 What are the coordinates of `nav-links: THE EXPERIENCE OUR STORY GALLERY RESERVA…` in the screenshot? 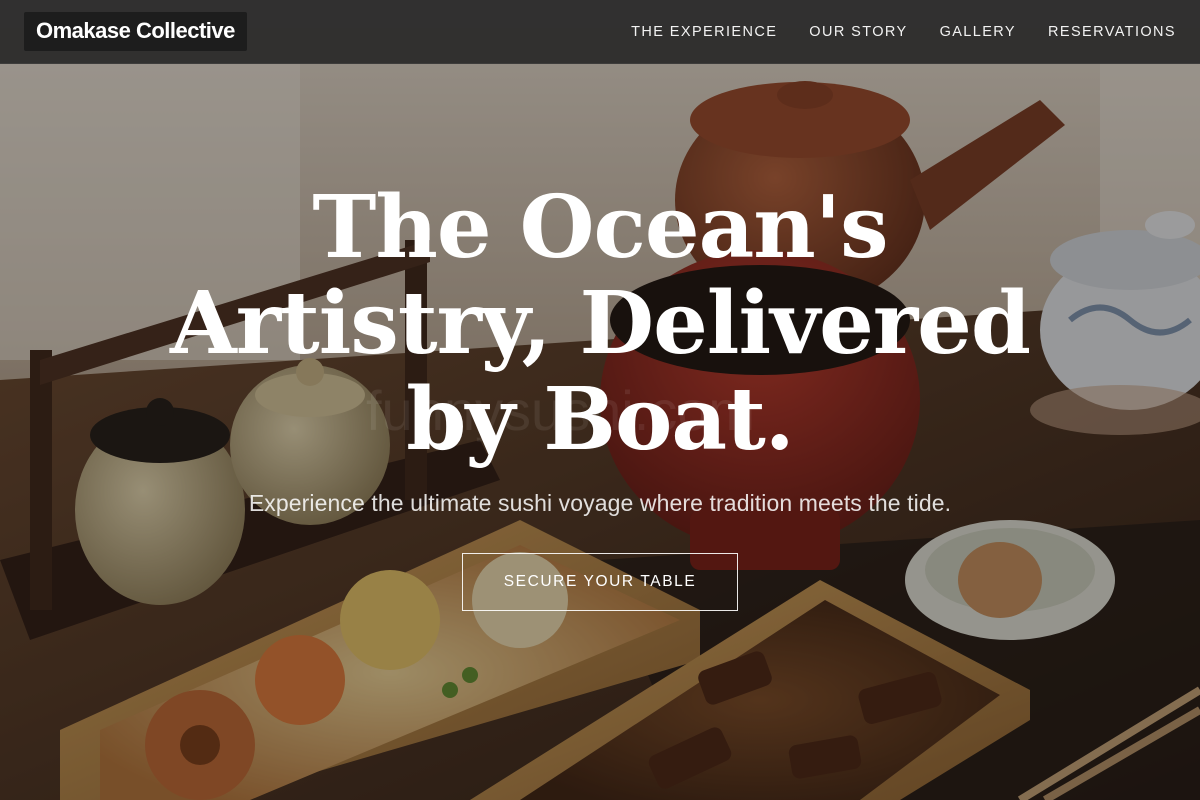 It's located at (903, 32).